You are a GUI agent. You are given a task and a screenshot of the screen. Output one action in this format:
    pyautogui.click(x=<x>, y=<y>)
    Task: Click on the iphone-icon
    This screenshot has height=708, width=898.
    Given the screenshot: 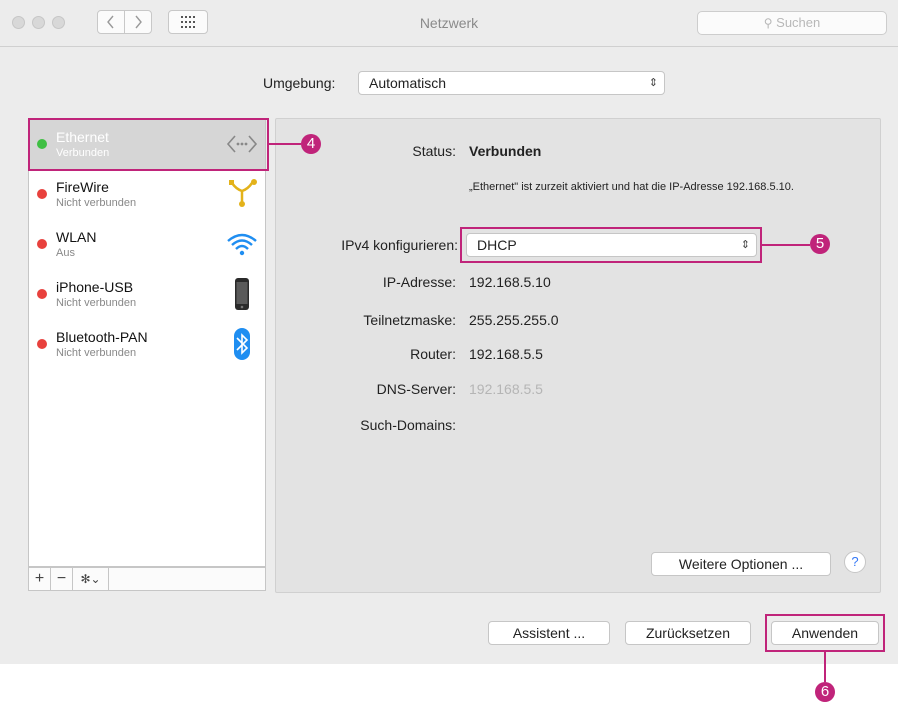 What is the action you would take?
    pyautogui.click(x=242, y=294)
    